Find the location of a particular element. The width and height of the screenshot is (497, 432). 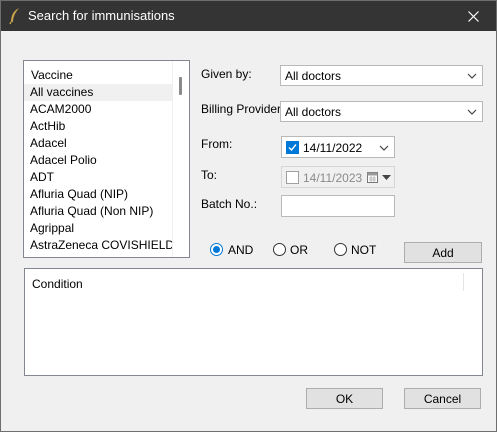

vaccine-list-item: ActHib is located at coordinates (98, 126).